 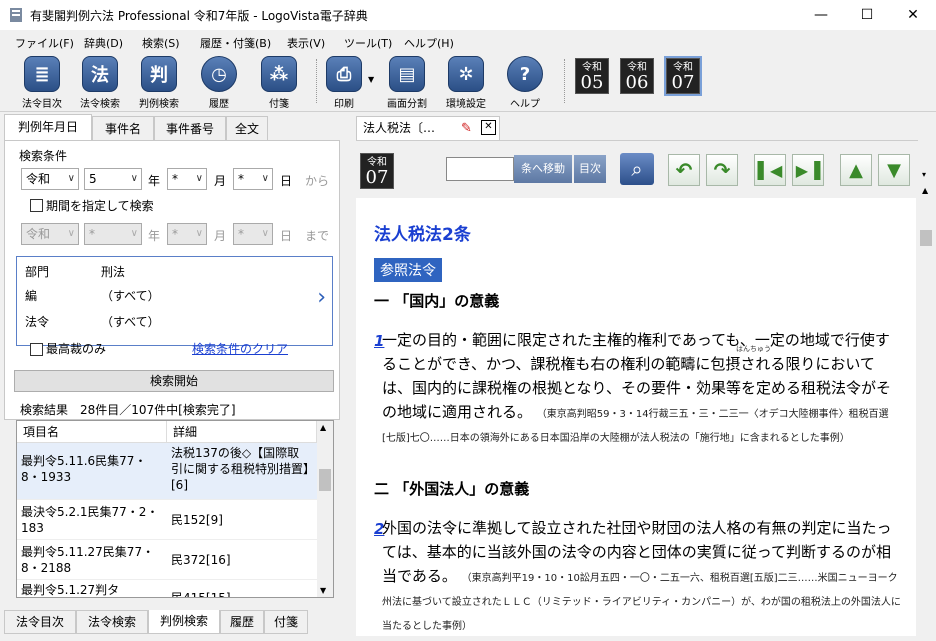 I want to click on year-2023-button: 令和 05, so click(x=592, y=76).